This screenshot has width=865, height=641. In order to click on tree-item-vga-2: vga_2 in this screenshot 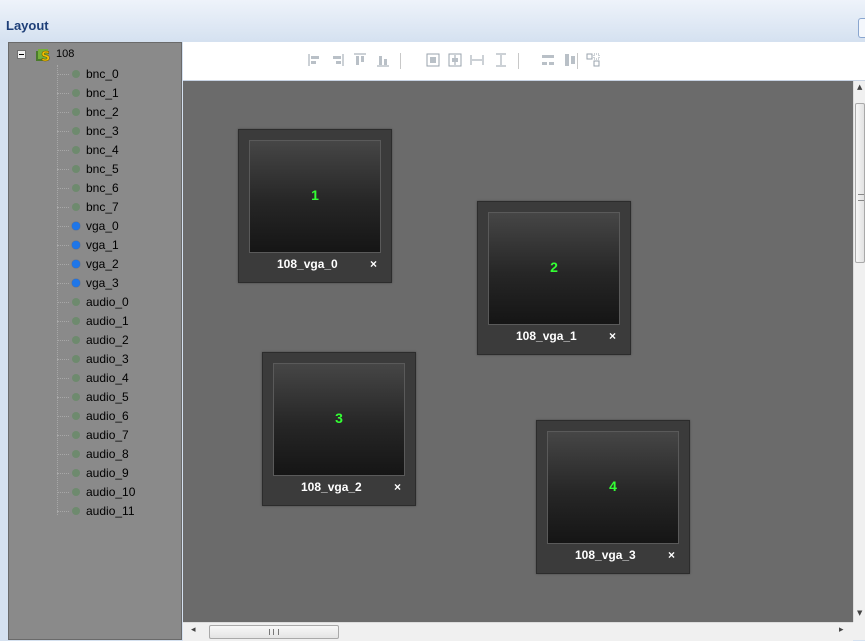, I will do `click(117, 264)`.